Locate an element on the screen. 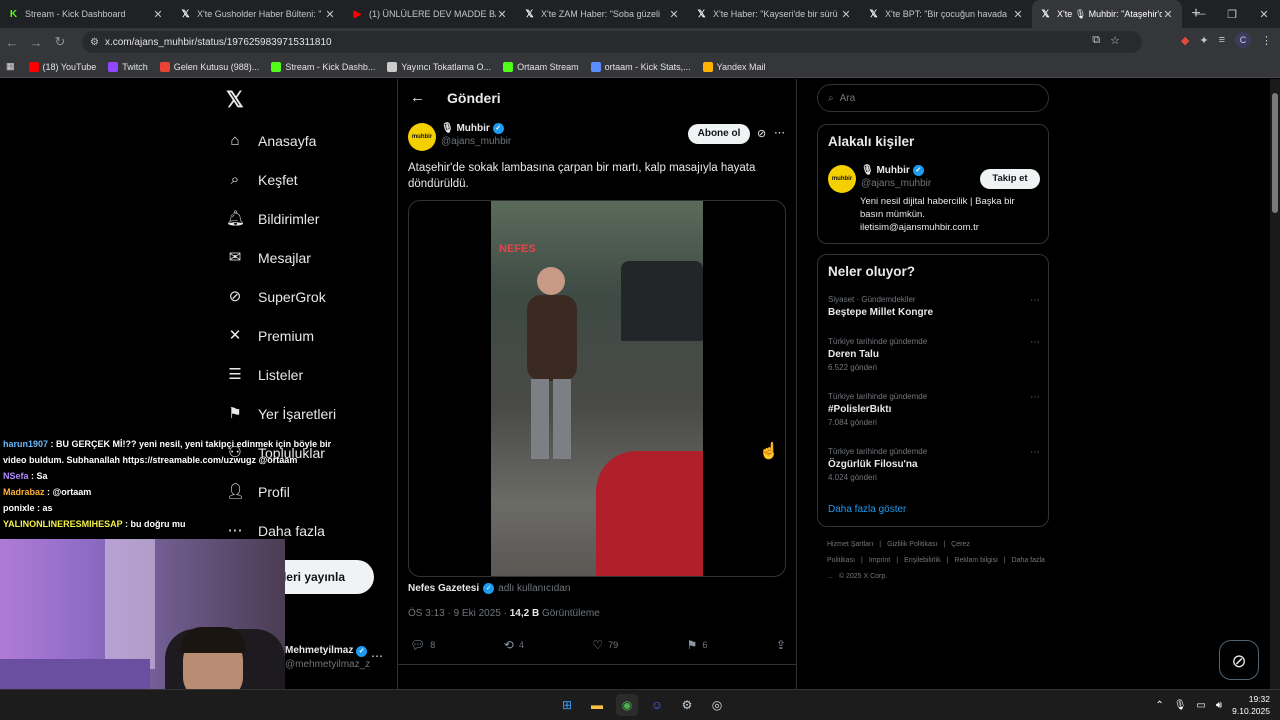  browser-tab: 𝕏 X'te Gusholder Haber Bülteni: " ✕ is located at coordinates (258, 14).